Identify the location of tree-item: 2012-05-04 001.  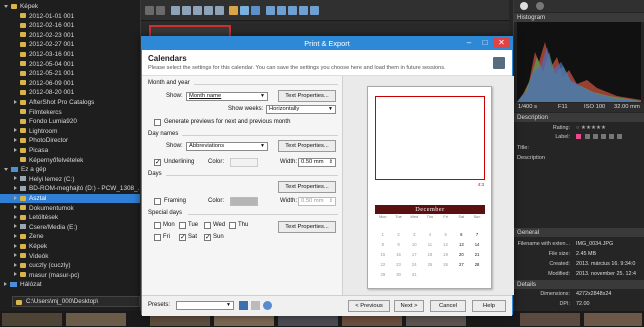
(37, 64).